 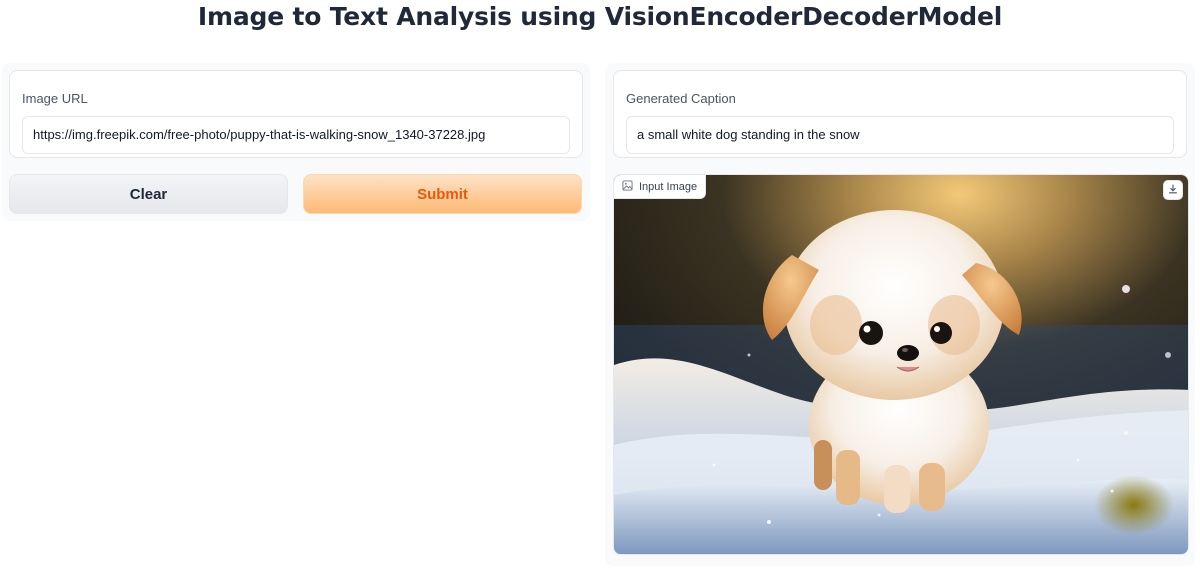 What do you see at coordinates (148, 194) in the screenshot?
I see `clear-button: Clear` at bounding box center [148, 194].